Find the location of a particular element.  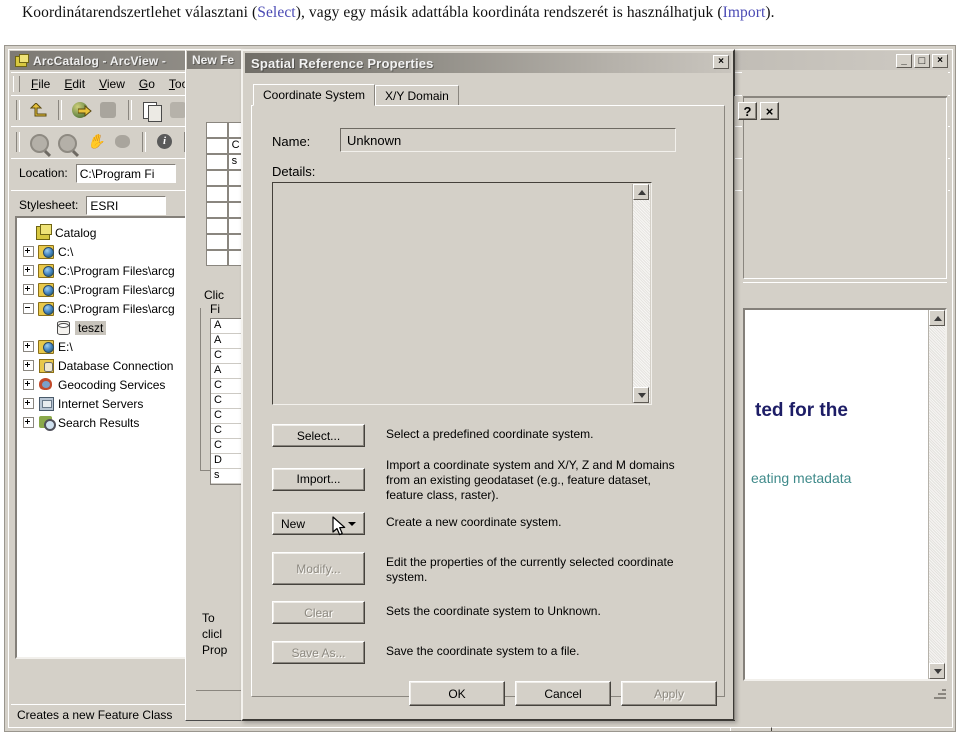

tree-item-database-connections: Database Connection is located at coordinates (104, 365).